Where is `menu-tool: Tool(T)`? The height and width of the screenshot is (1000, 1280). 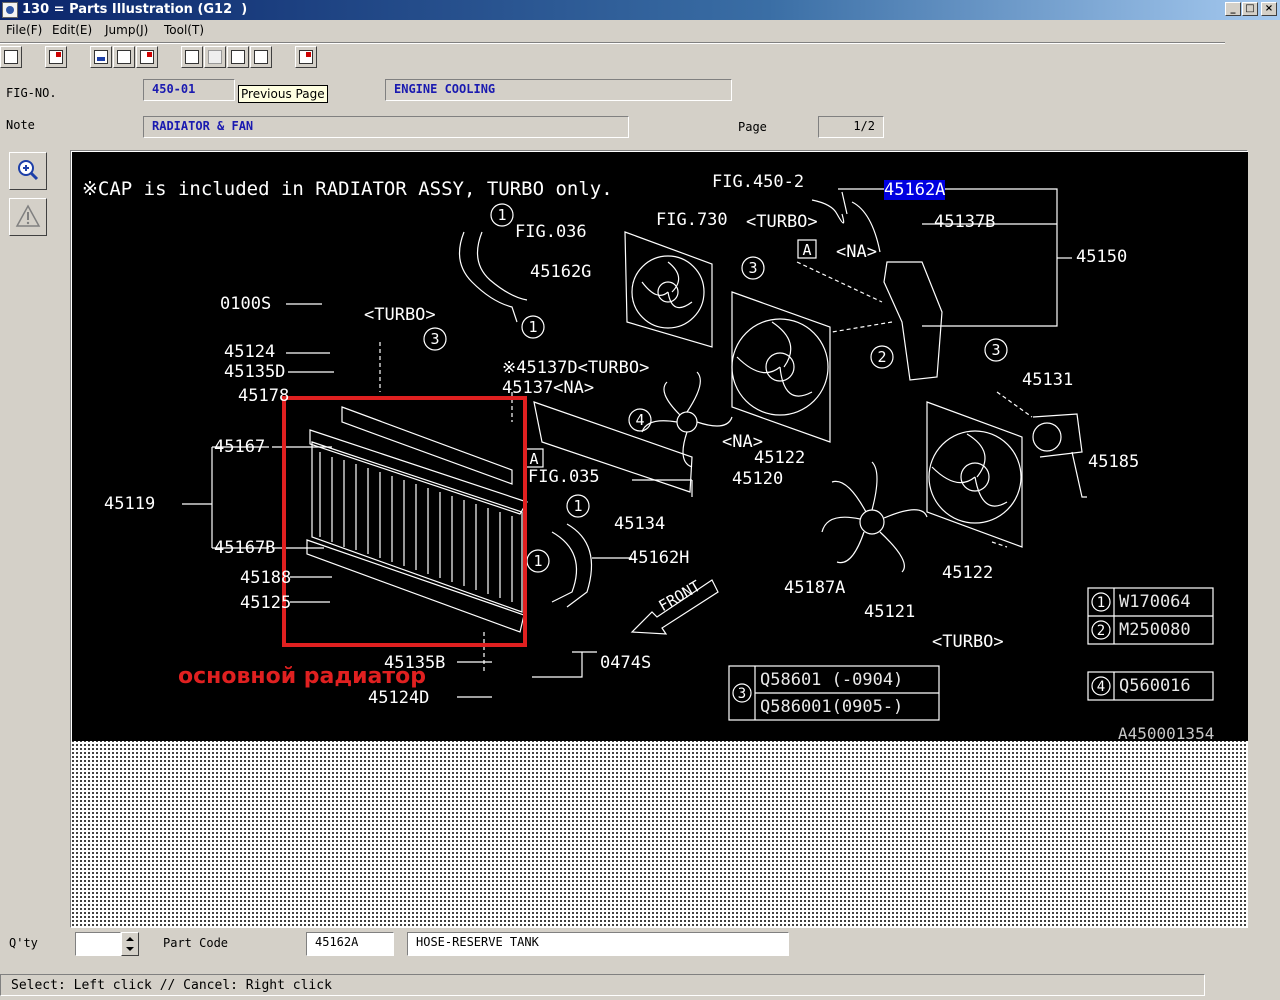
menu-tool: Tool(T) is located at coordinates (184, 30).